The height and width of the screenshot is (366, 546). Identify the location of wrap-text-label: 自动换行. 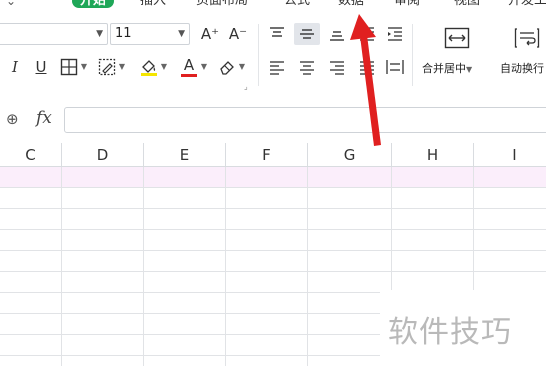
(522, 68).